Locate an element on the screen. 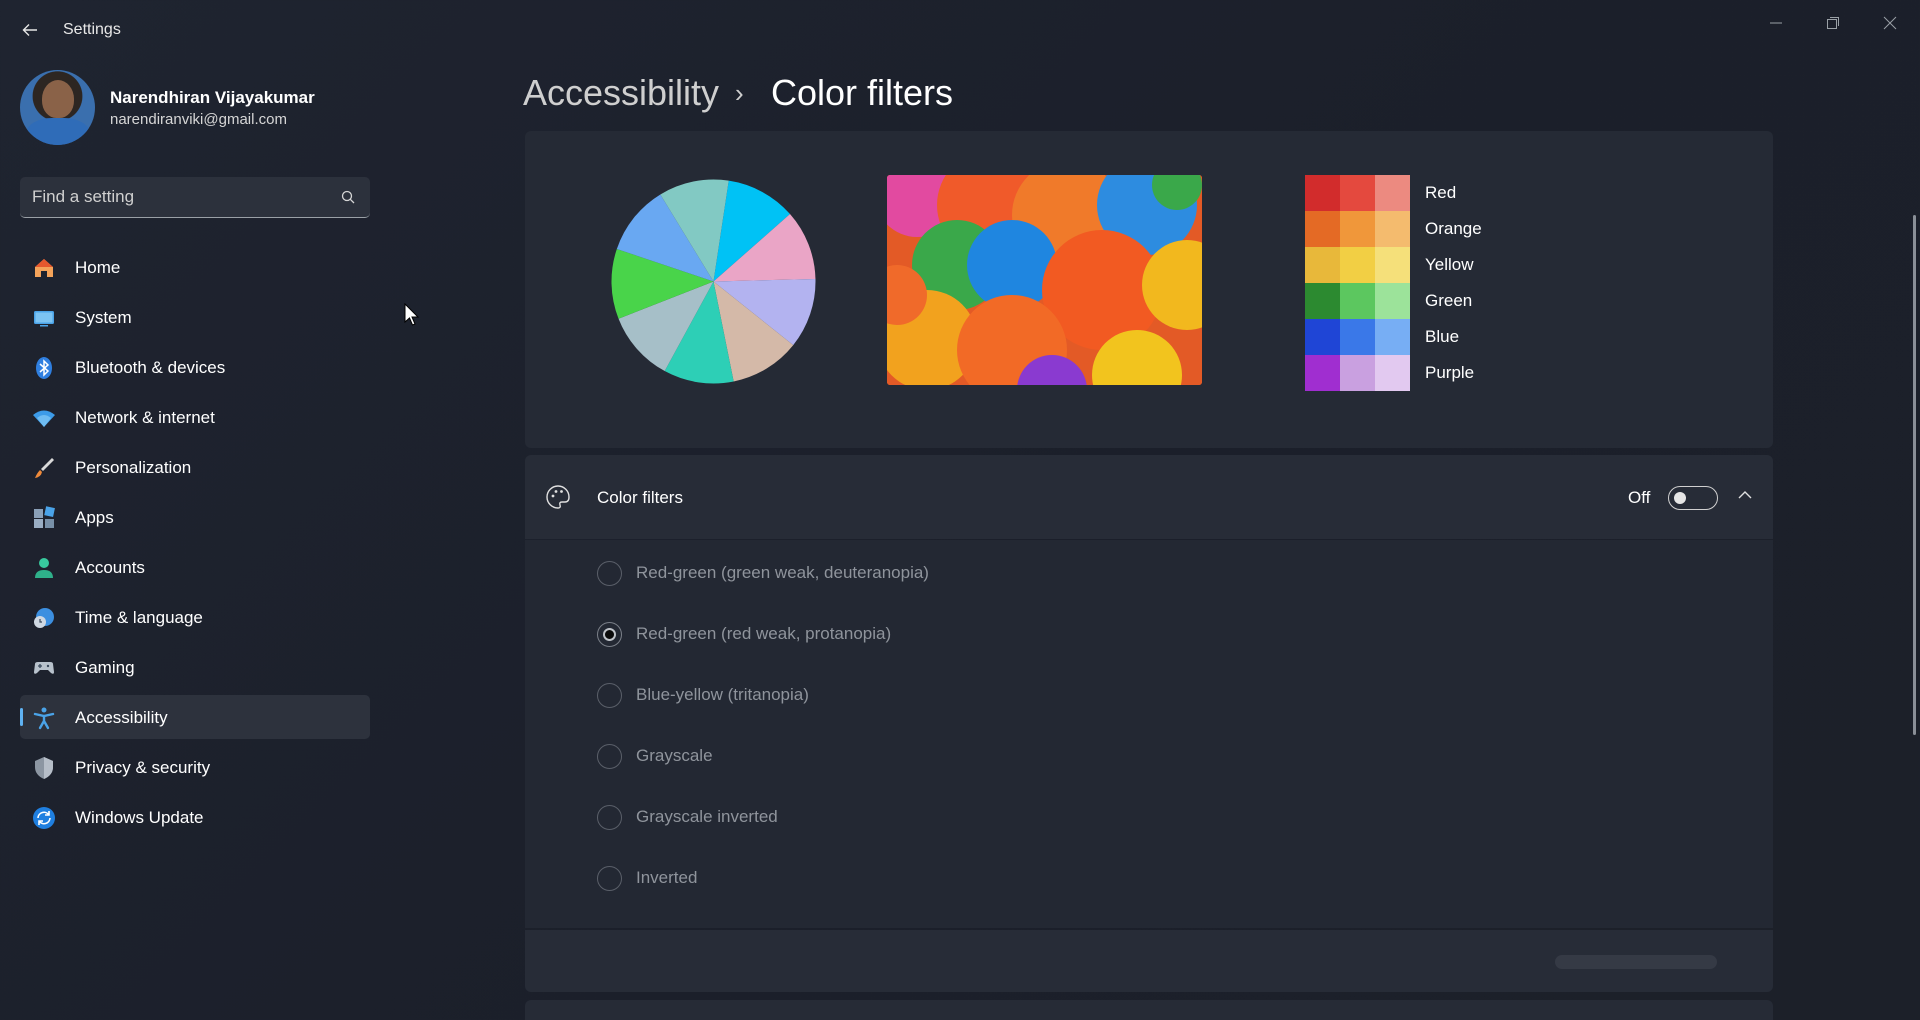  preview-photo is located at coordinates (1044, 280).